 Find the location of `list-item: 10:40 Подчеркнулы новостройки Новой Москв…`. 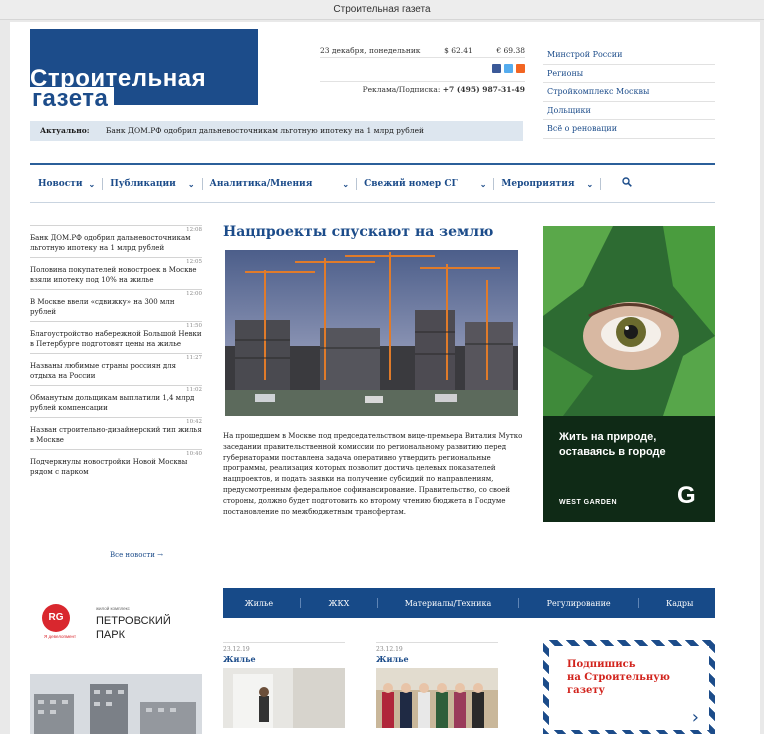

list-item: 10:40 Подчеркнулы новостройки Новой Москв… is located at coordinates (116, 465).